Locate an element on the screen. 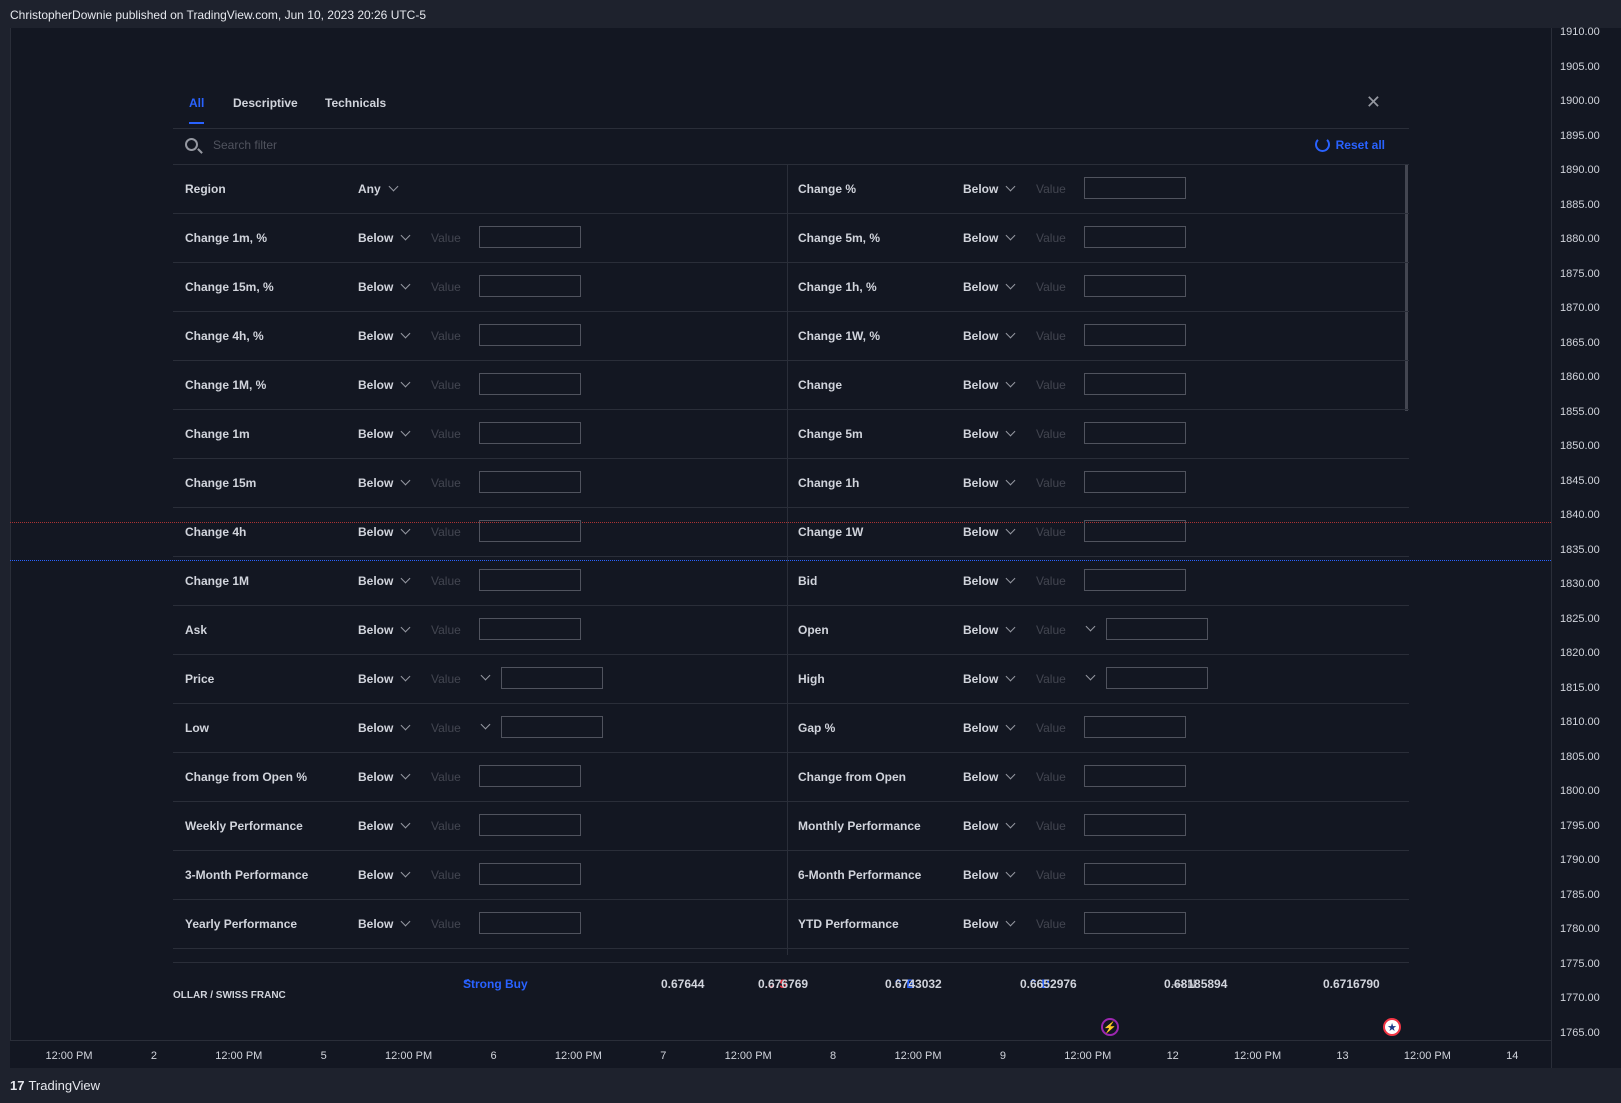 The width and height of the screenshot is (1621, 1103). tab-all: All is located at coordinates (197, 110).